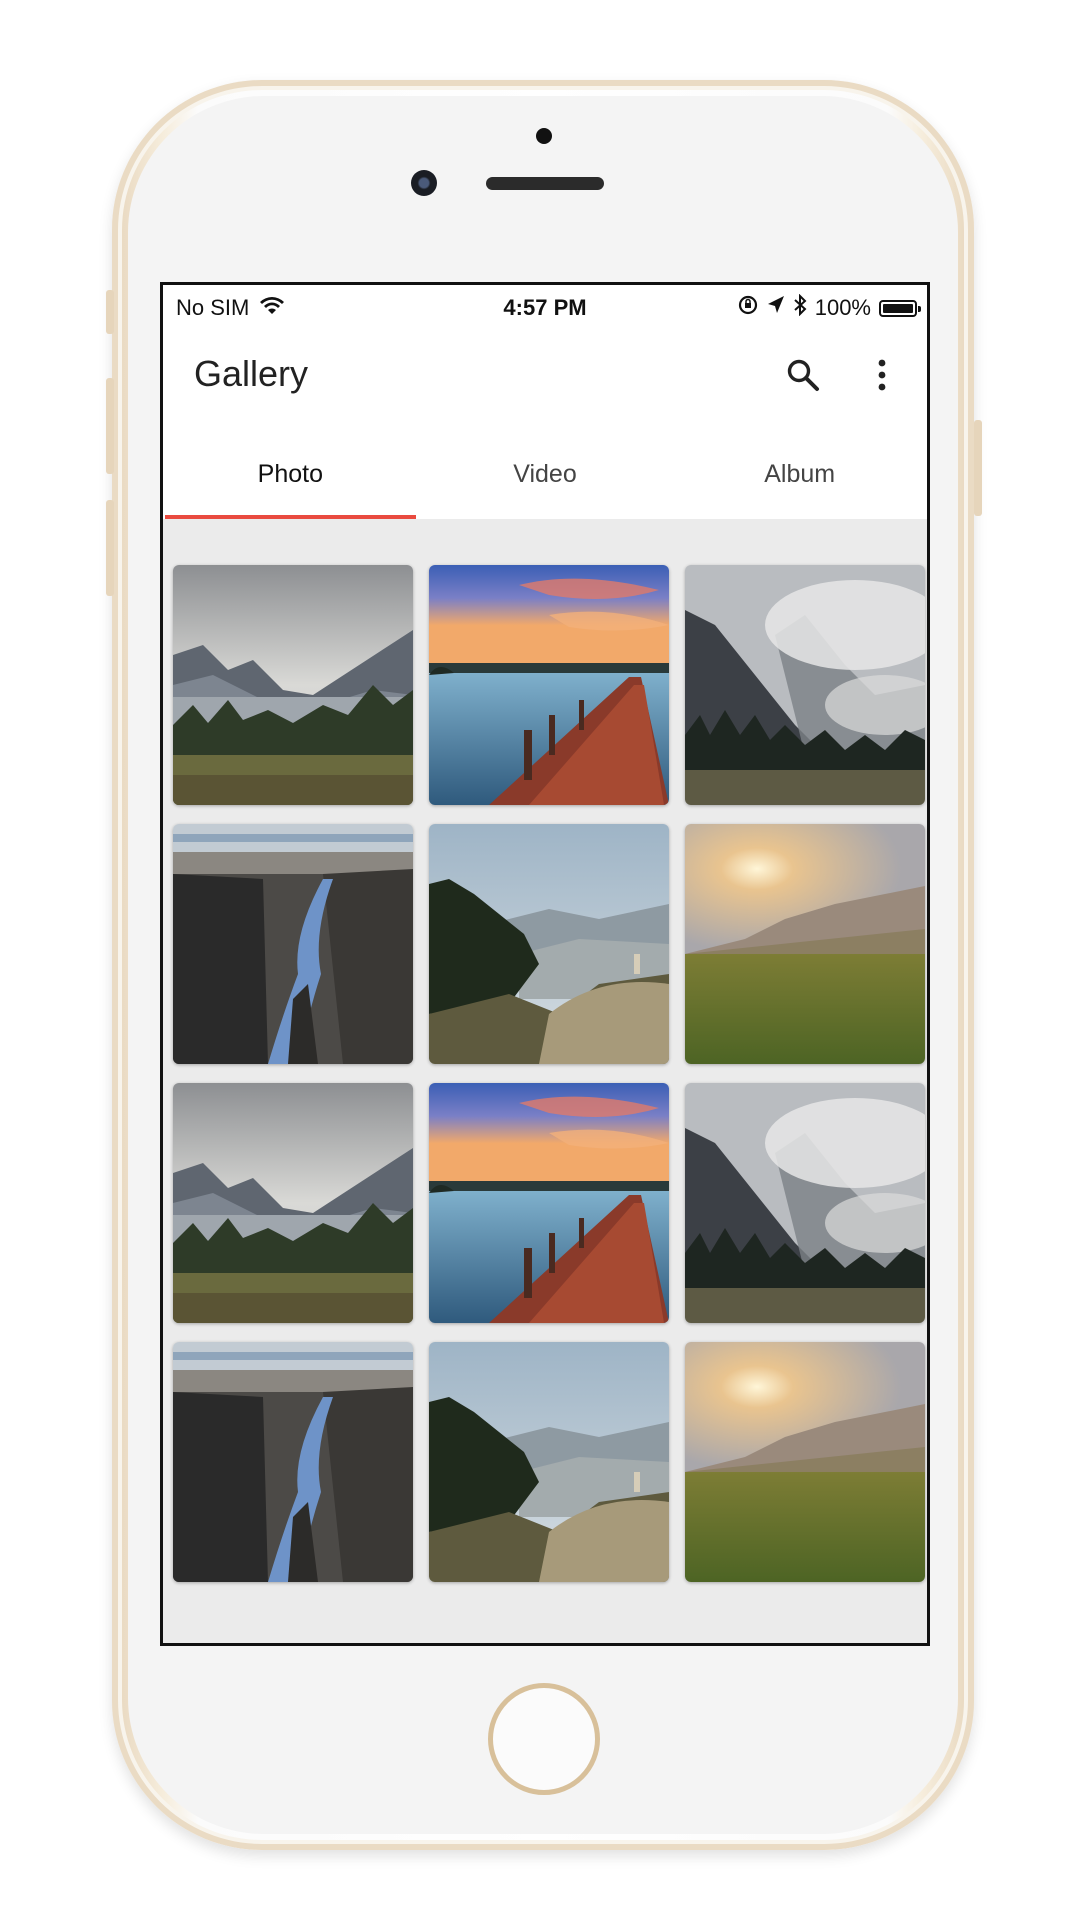 The height and width of the screenshot is (1920, 1080). I want to click on proximity-sensor, so click(544, 136).